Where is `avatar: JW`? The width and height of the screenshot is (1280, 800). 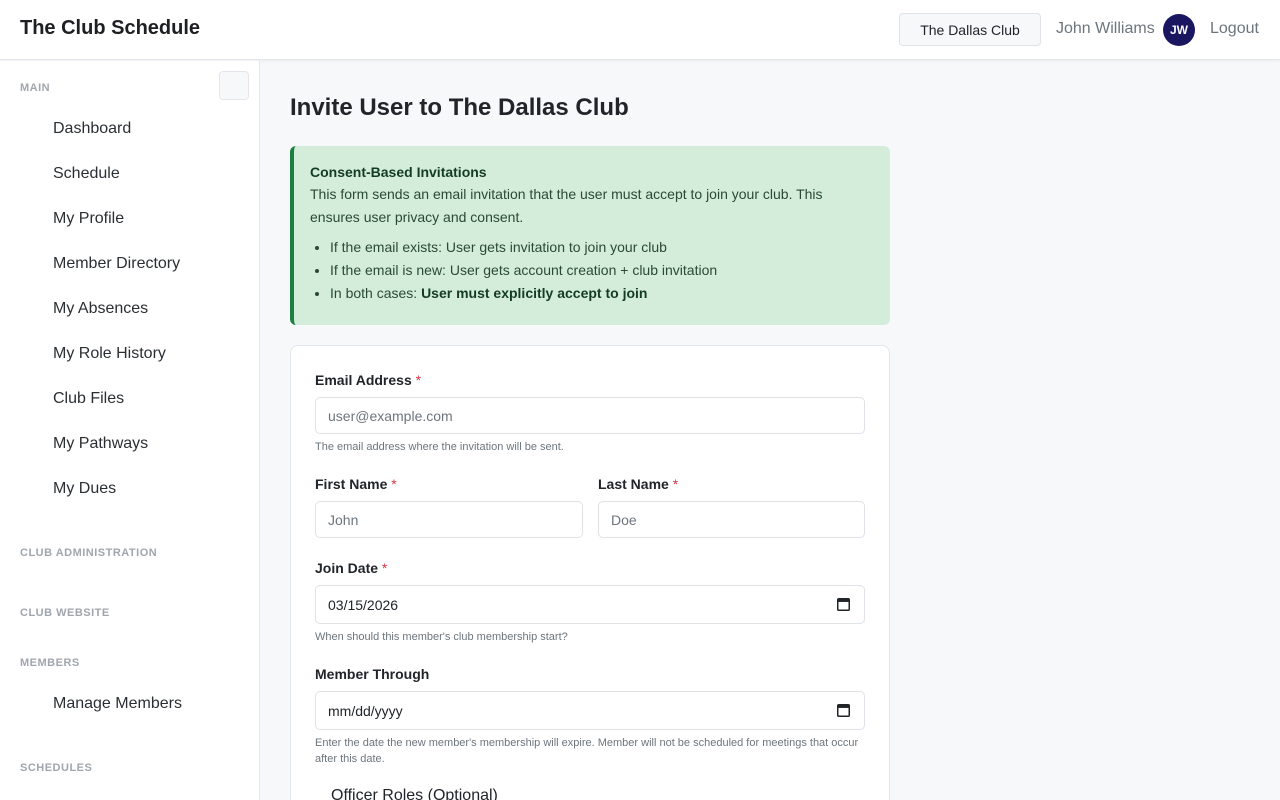
avatar: JW is located at coordinates (1179, 30).